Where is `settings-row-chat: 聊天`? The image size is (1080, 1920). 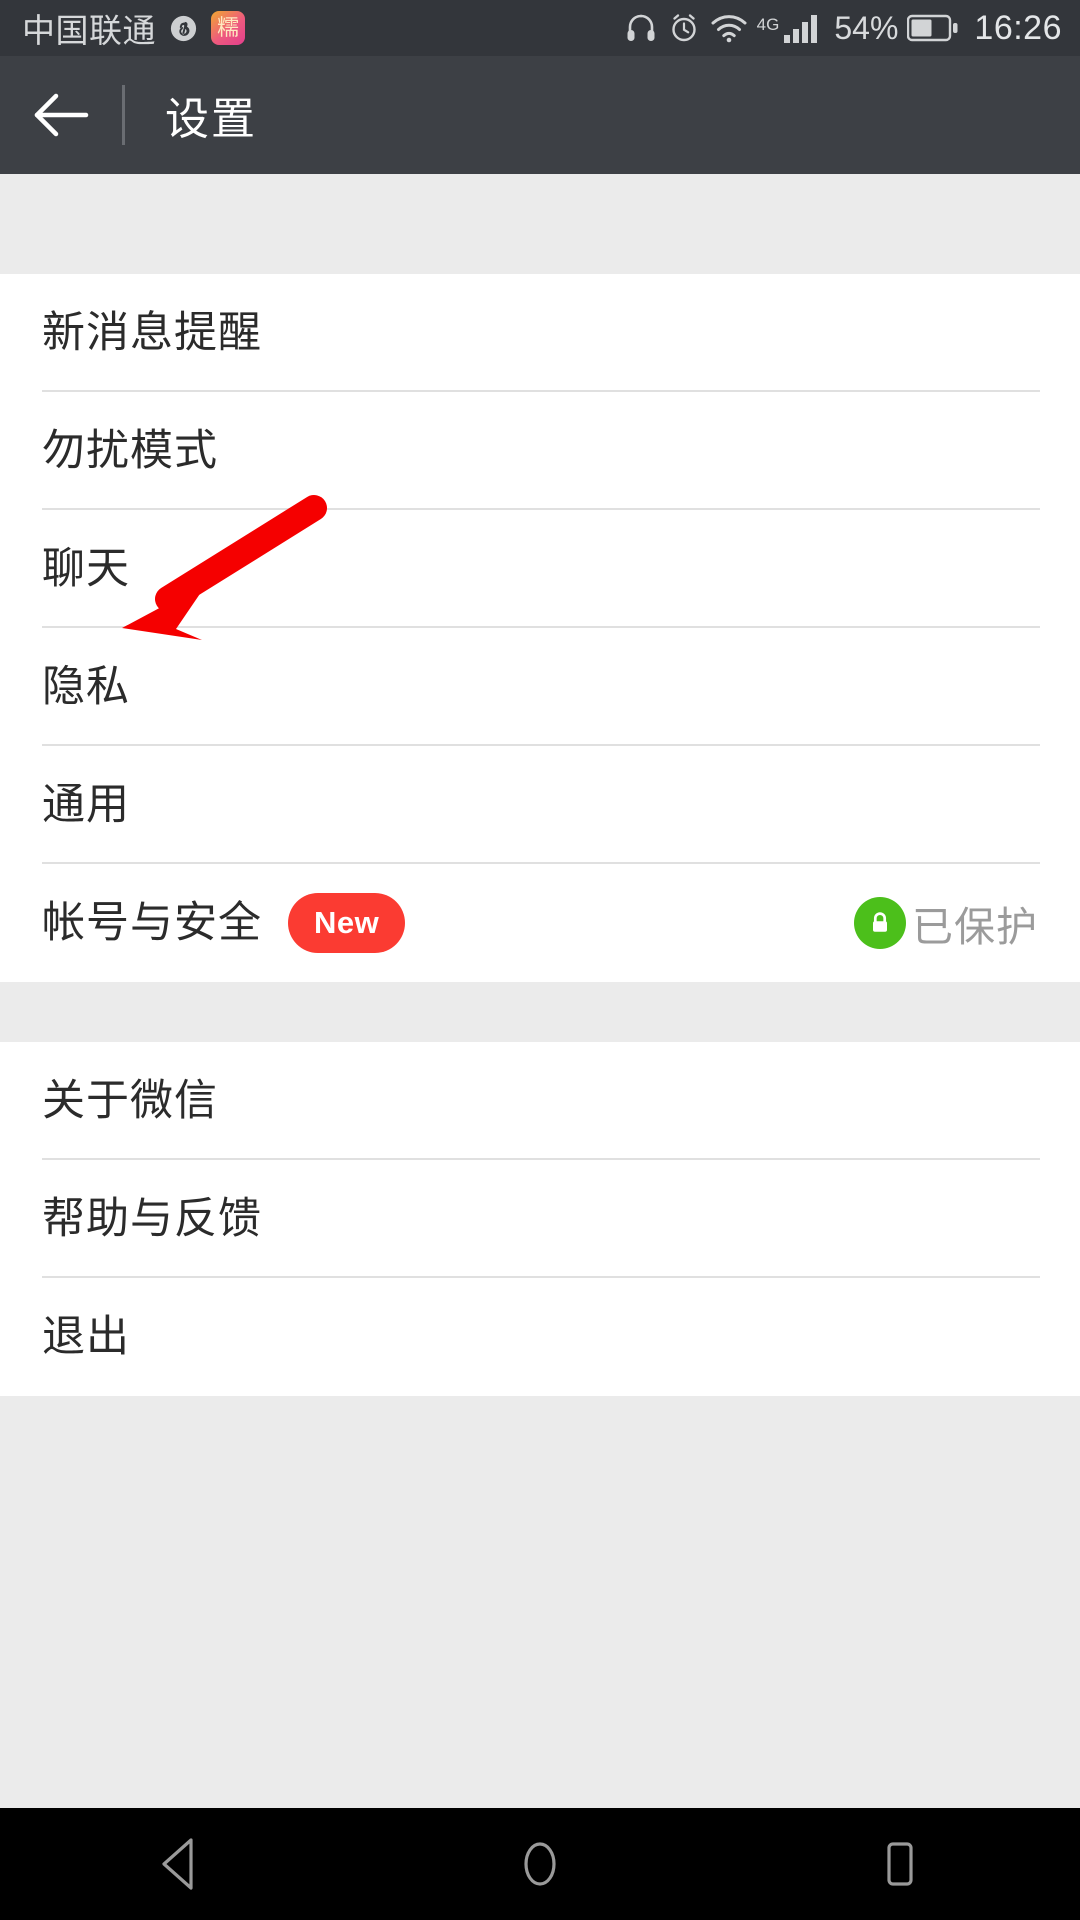
settings-row-chat: 聊天 is located at coordinates (540, 569).